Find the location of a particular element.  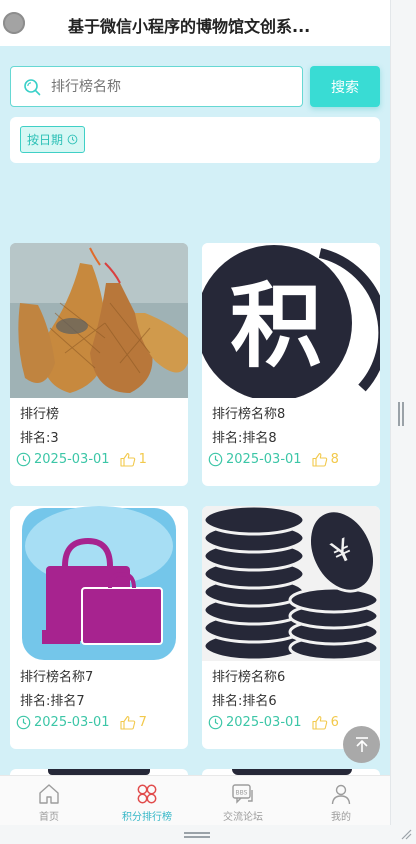

search-button: 搜索 is located at coordinates (345, 86).